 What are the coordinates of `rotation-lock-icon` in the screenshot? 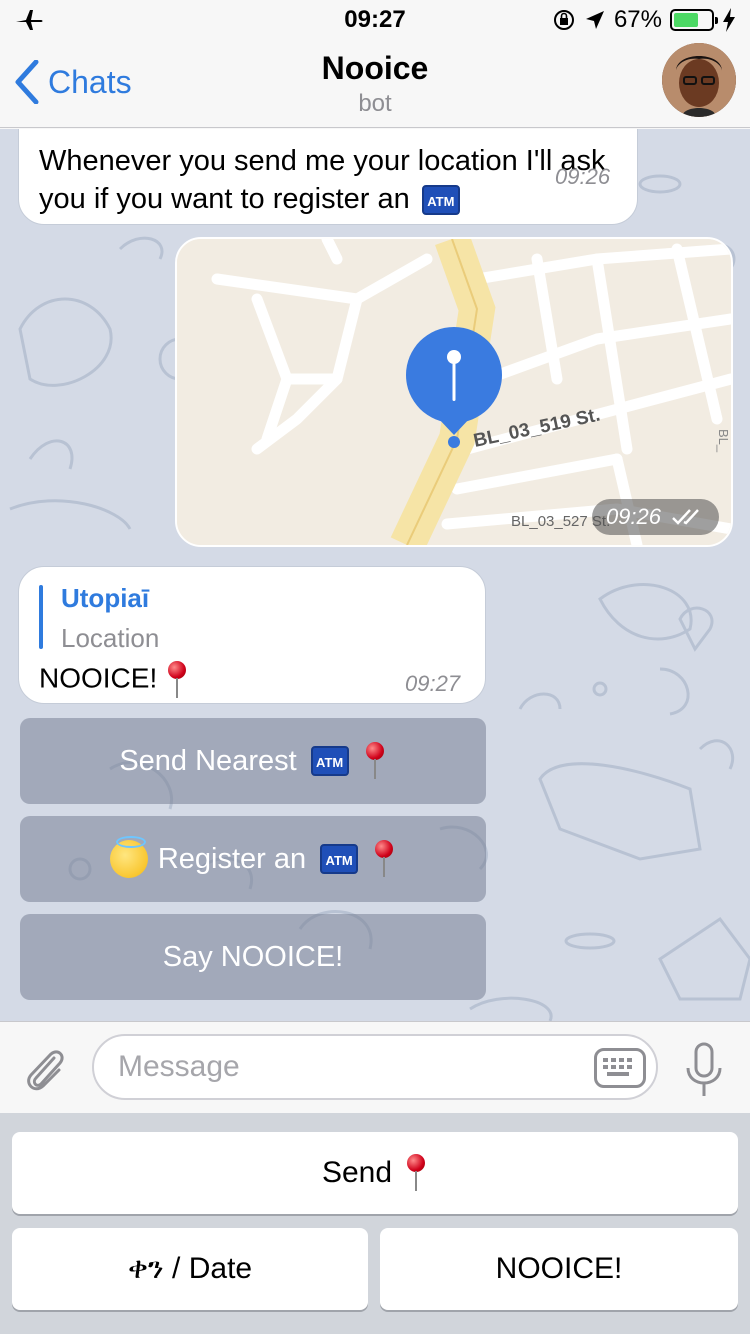 It's located at (563, 20).